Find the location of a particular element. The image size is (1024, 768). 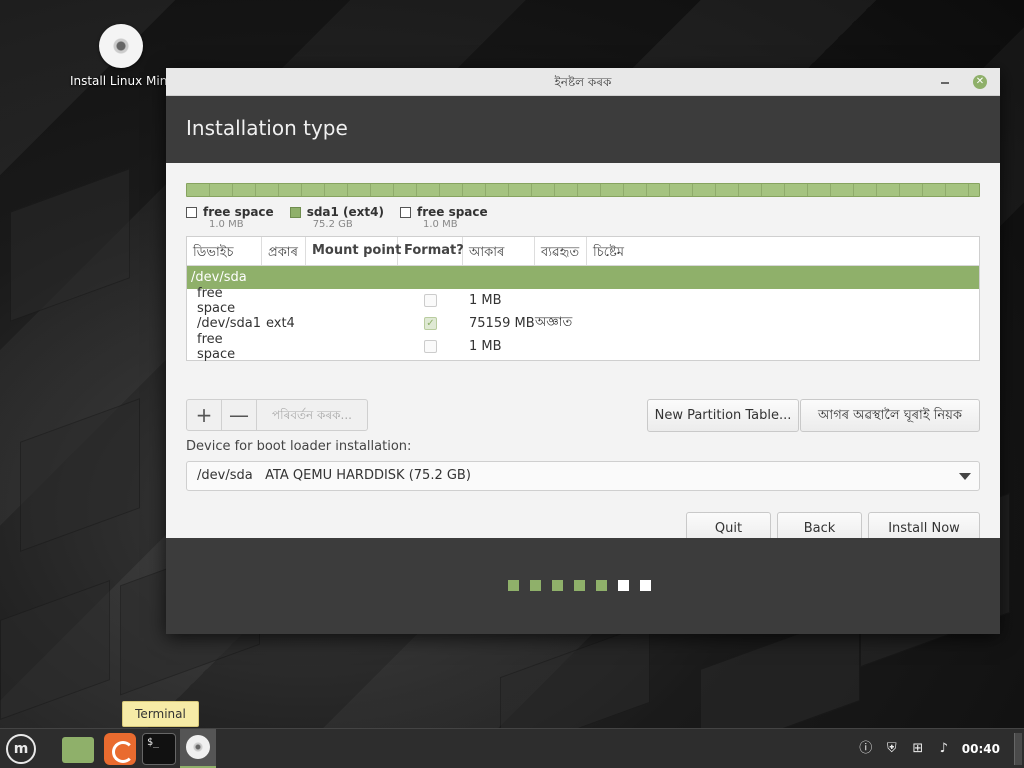

remove-partition-button: — is located at coordinates (239, 415).